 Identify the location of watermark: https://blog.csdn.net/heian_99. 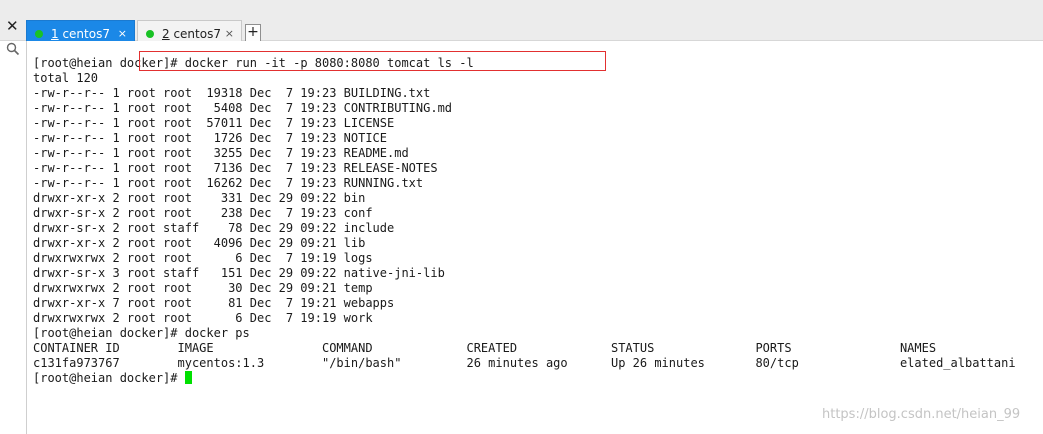
(921, 414).